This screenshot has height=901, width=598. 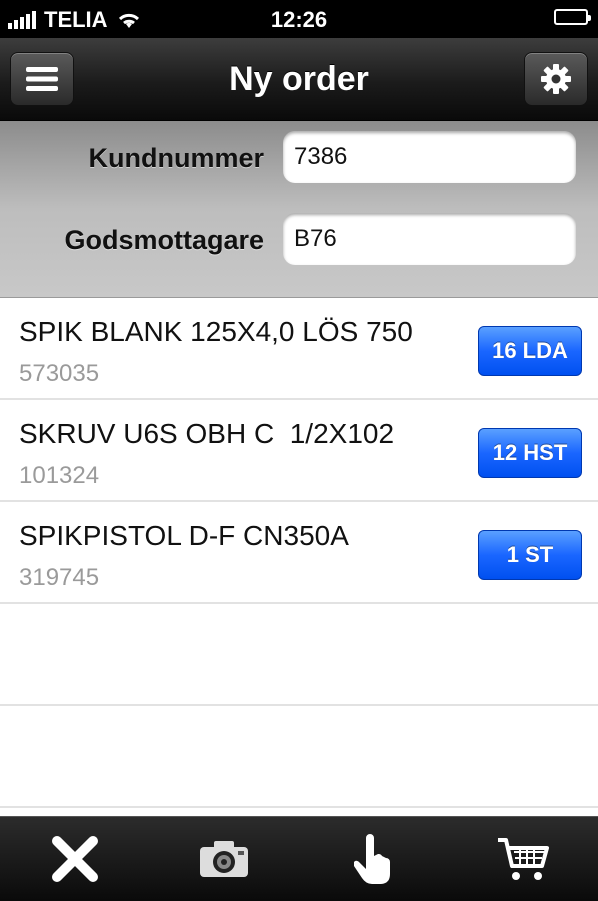 I want to click on item-code: 319745, so click(x=59, y=577).